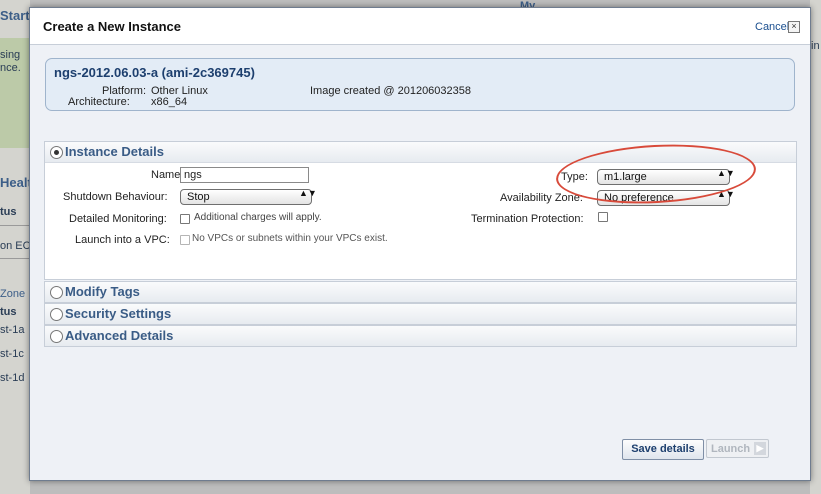 Image resolution: width=821 pixels, height=494 pixels. What do you see at coordinates (308, 193) in the screenshot?
I see `select-arrows-icon: ▲▼` at bounding box center [308, 193].